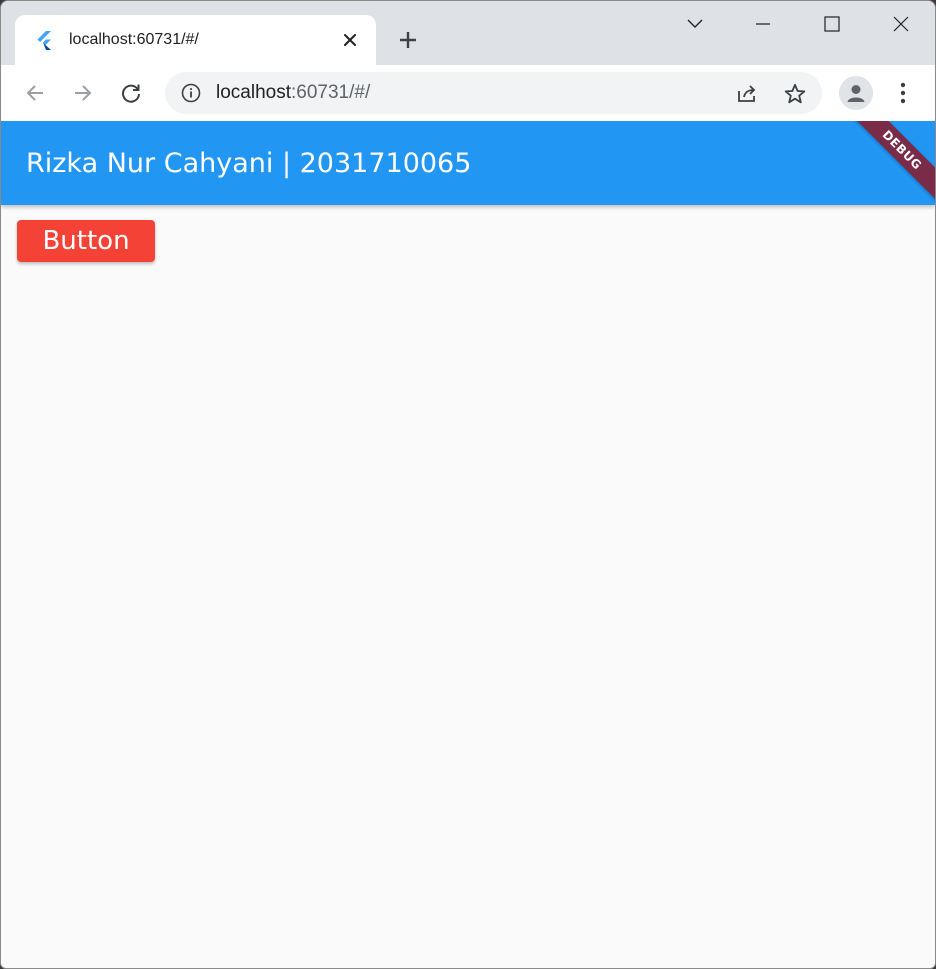 This screenshot has width=936, height=969. What do you see at coordinates (832, 24) in the screenshot?
I see `maximize-icon` at bounding box center [832, 24].